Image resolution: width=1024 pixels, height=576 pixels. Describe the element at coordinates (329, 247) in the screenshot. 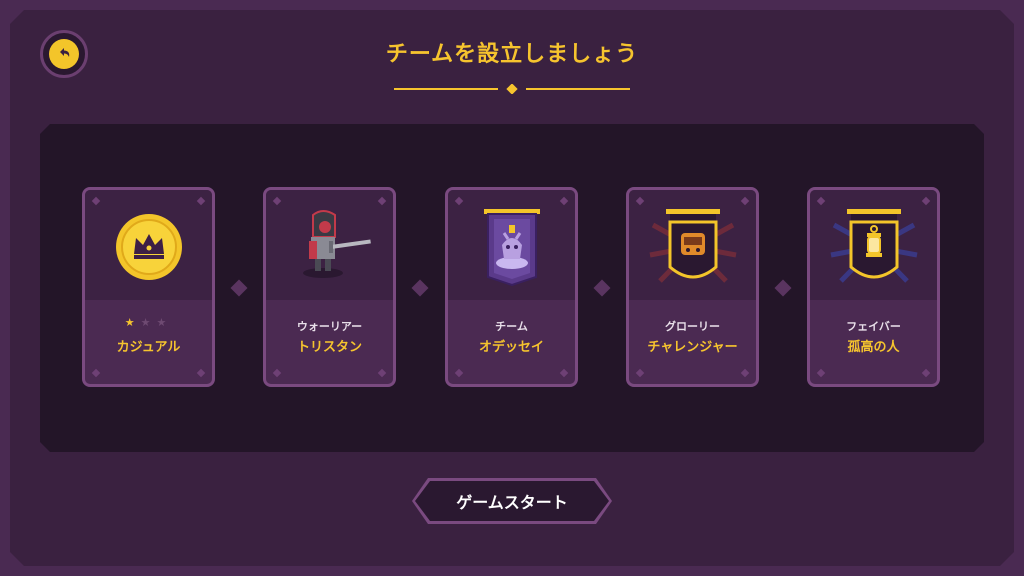

I see `knight-warrior-icon` at that location.